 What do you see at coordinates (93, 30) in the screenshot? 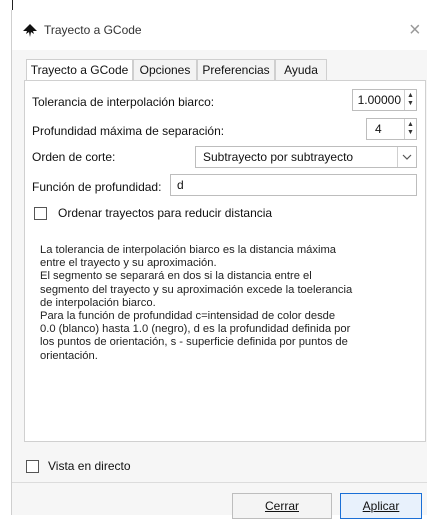
I see `window-title: Trayecto a GCode` at bounding box center [93, 30].